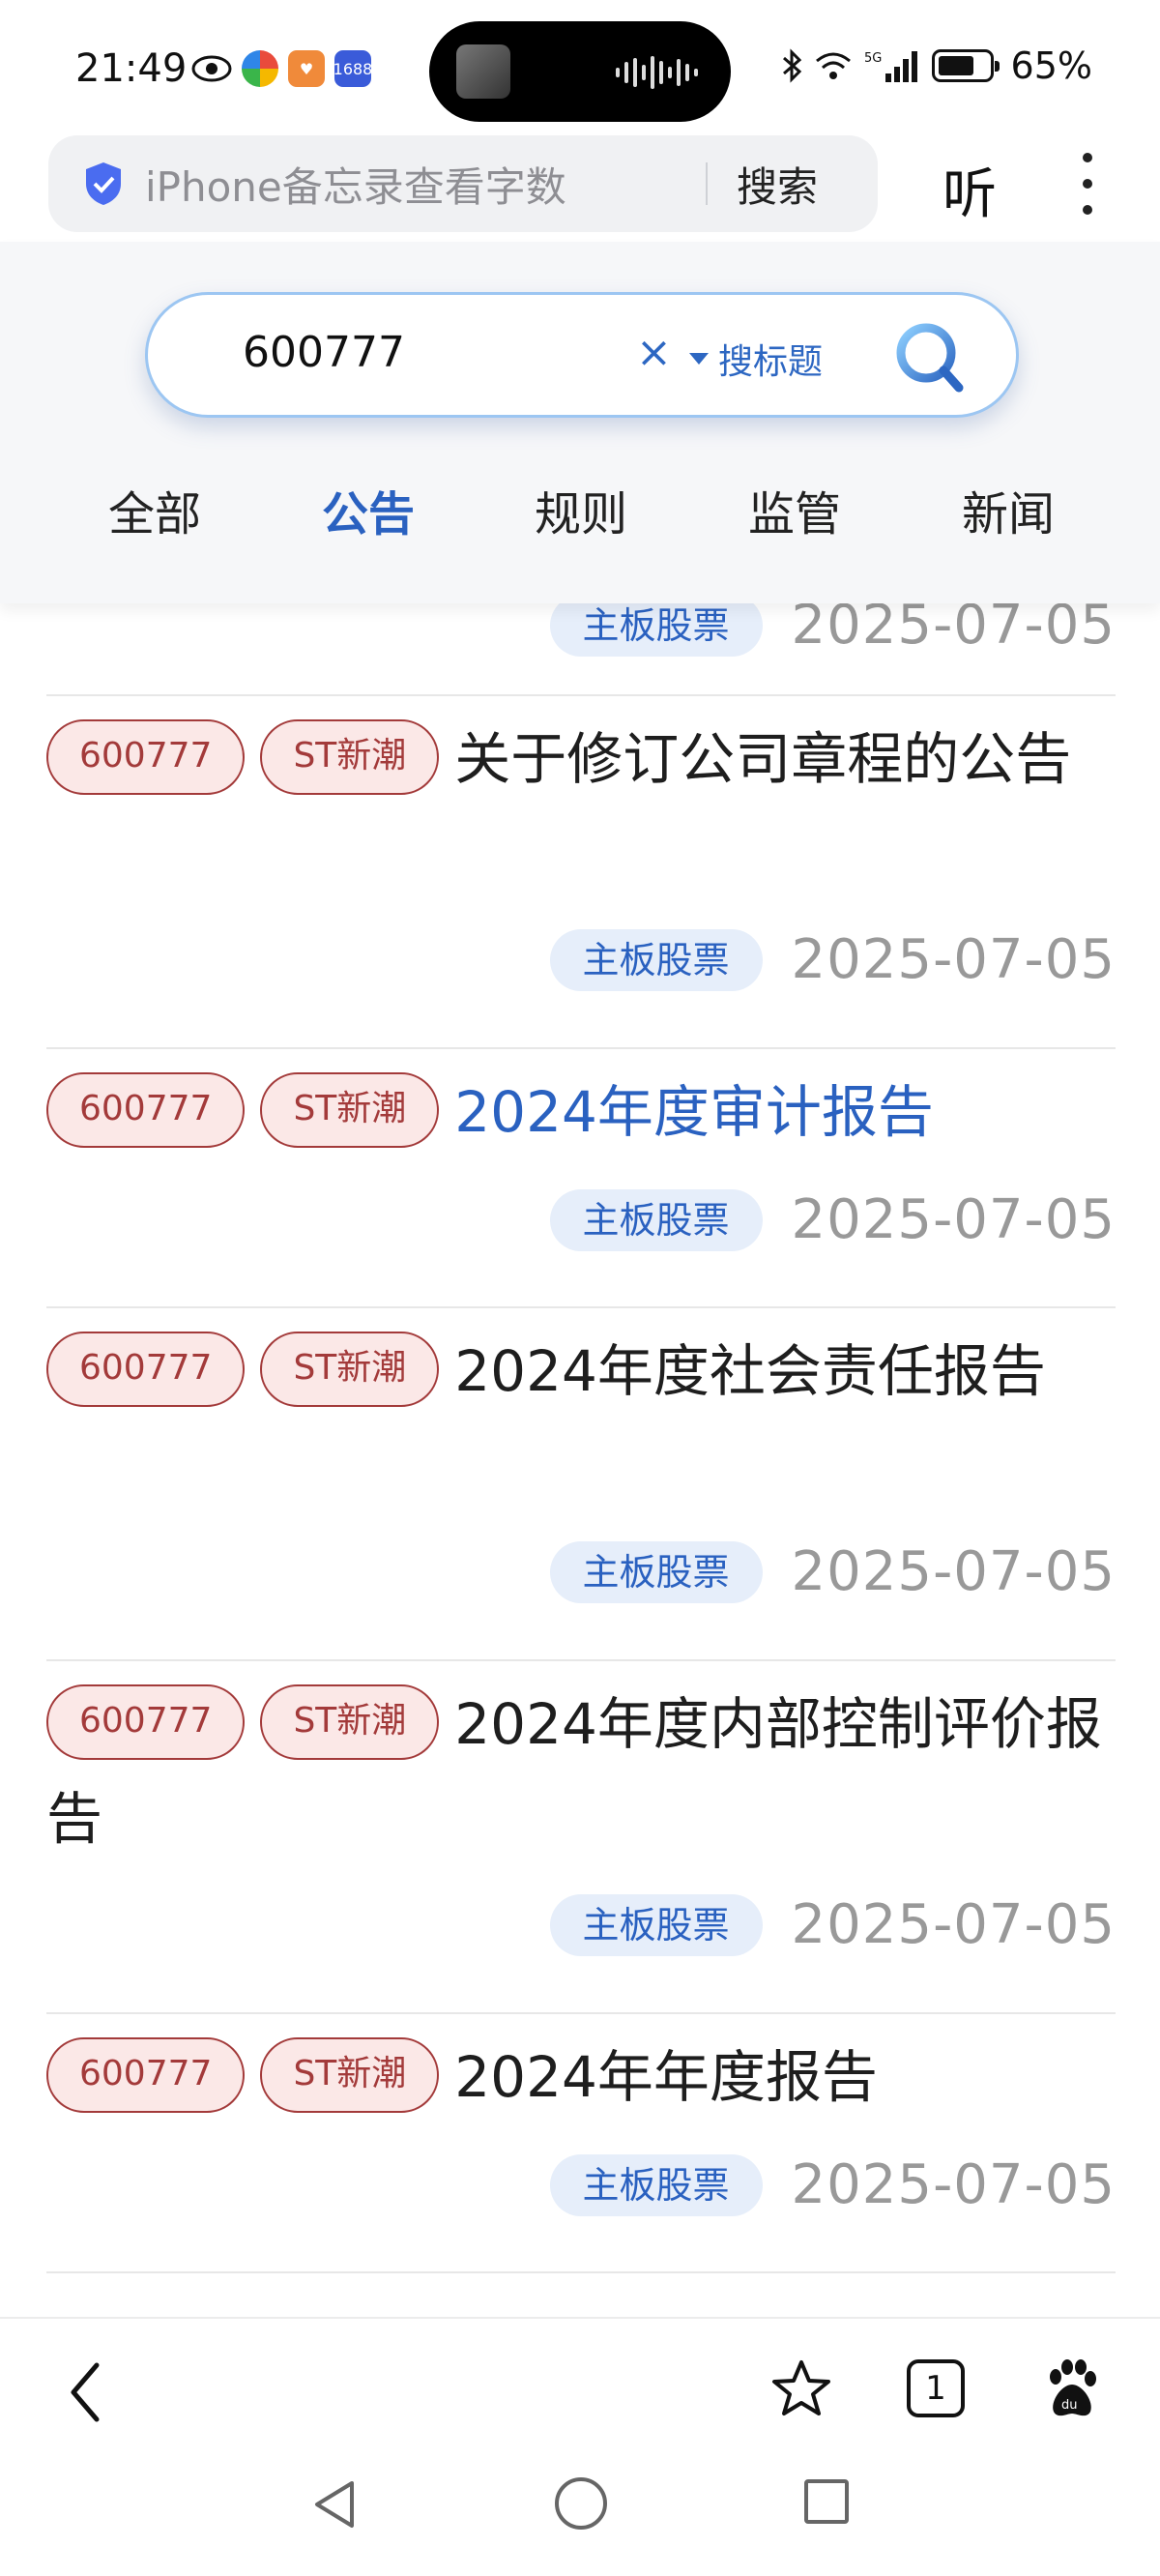  Describe the element at coordinates (581, 1484) in the screenshot. I see `list-item: 600777 ST新潮 2024年度社会责任报告 主板股票 2025-07-05` at that location.